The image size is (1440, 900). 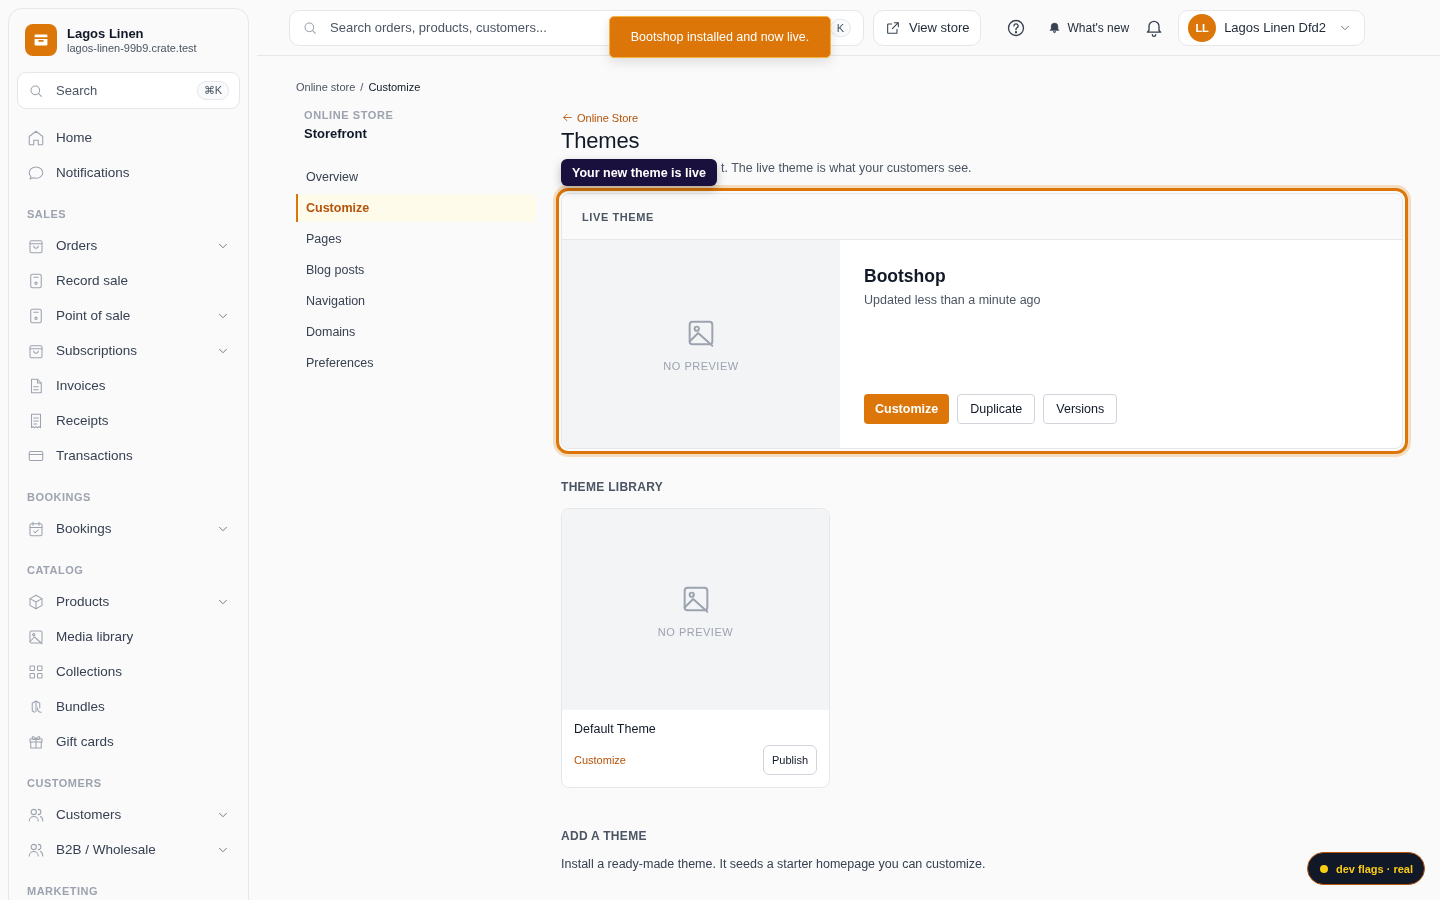 What do you see at coordinates (996, 409) in the screenshot?
I see `action-button: Duplicate` at bounding box center [996, 409].